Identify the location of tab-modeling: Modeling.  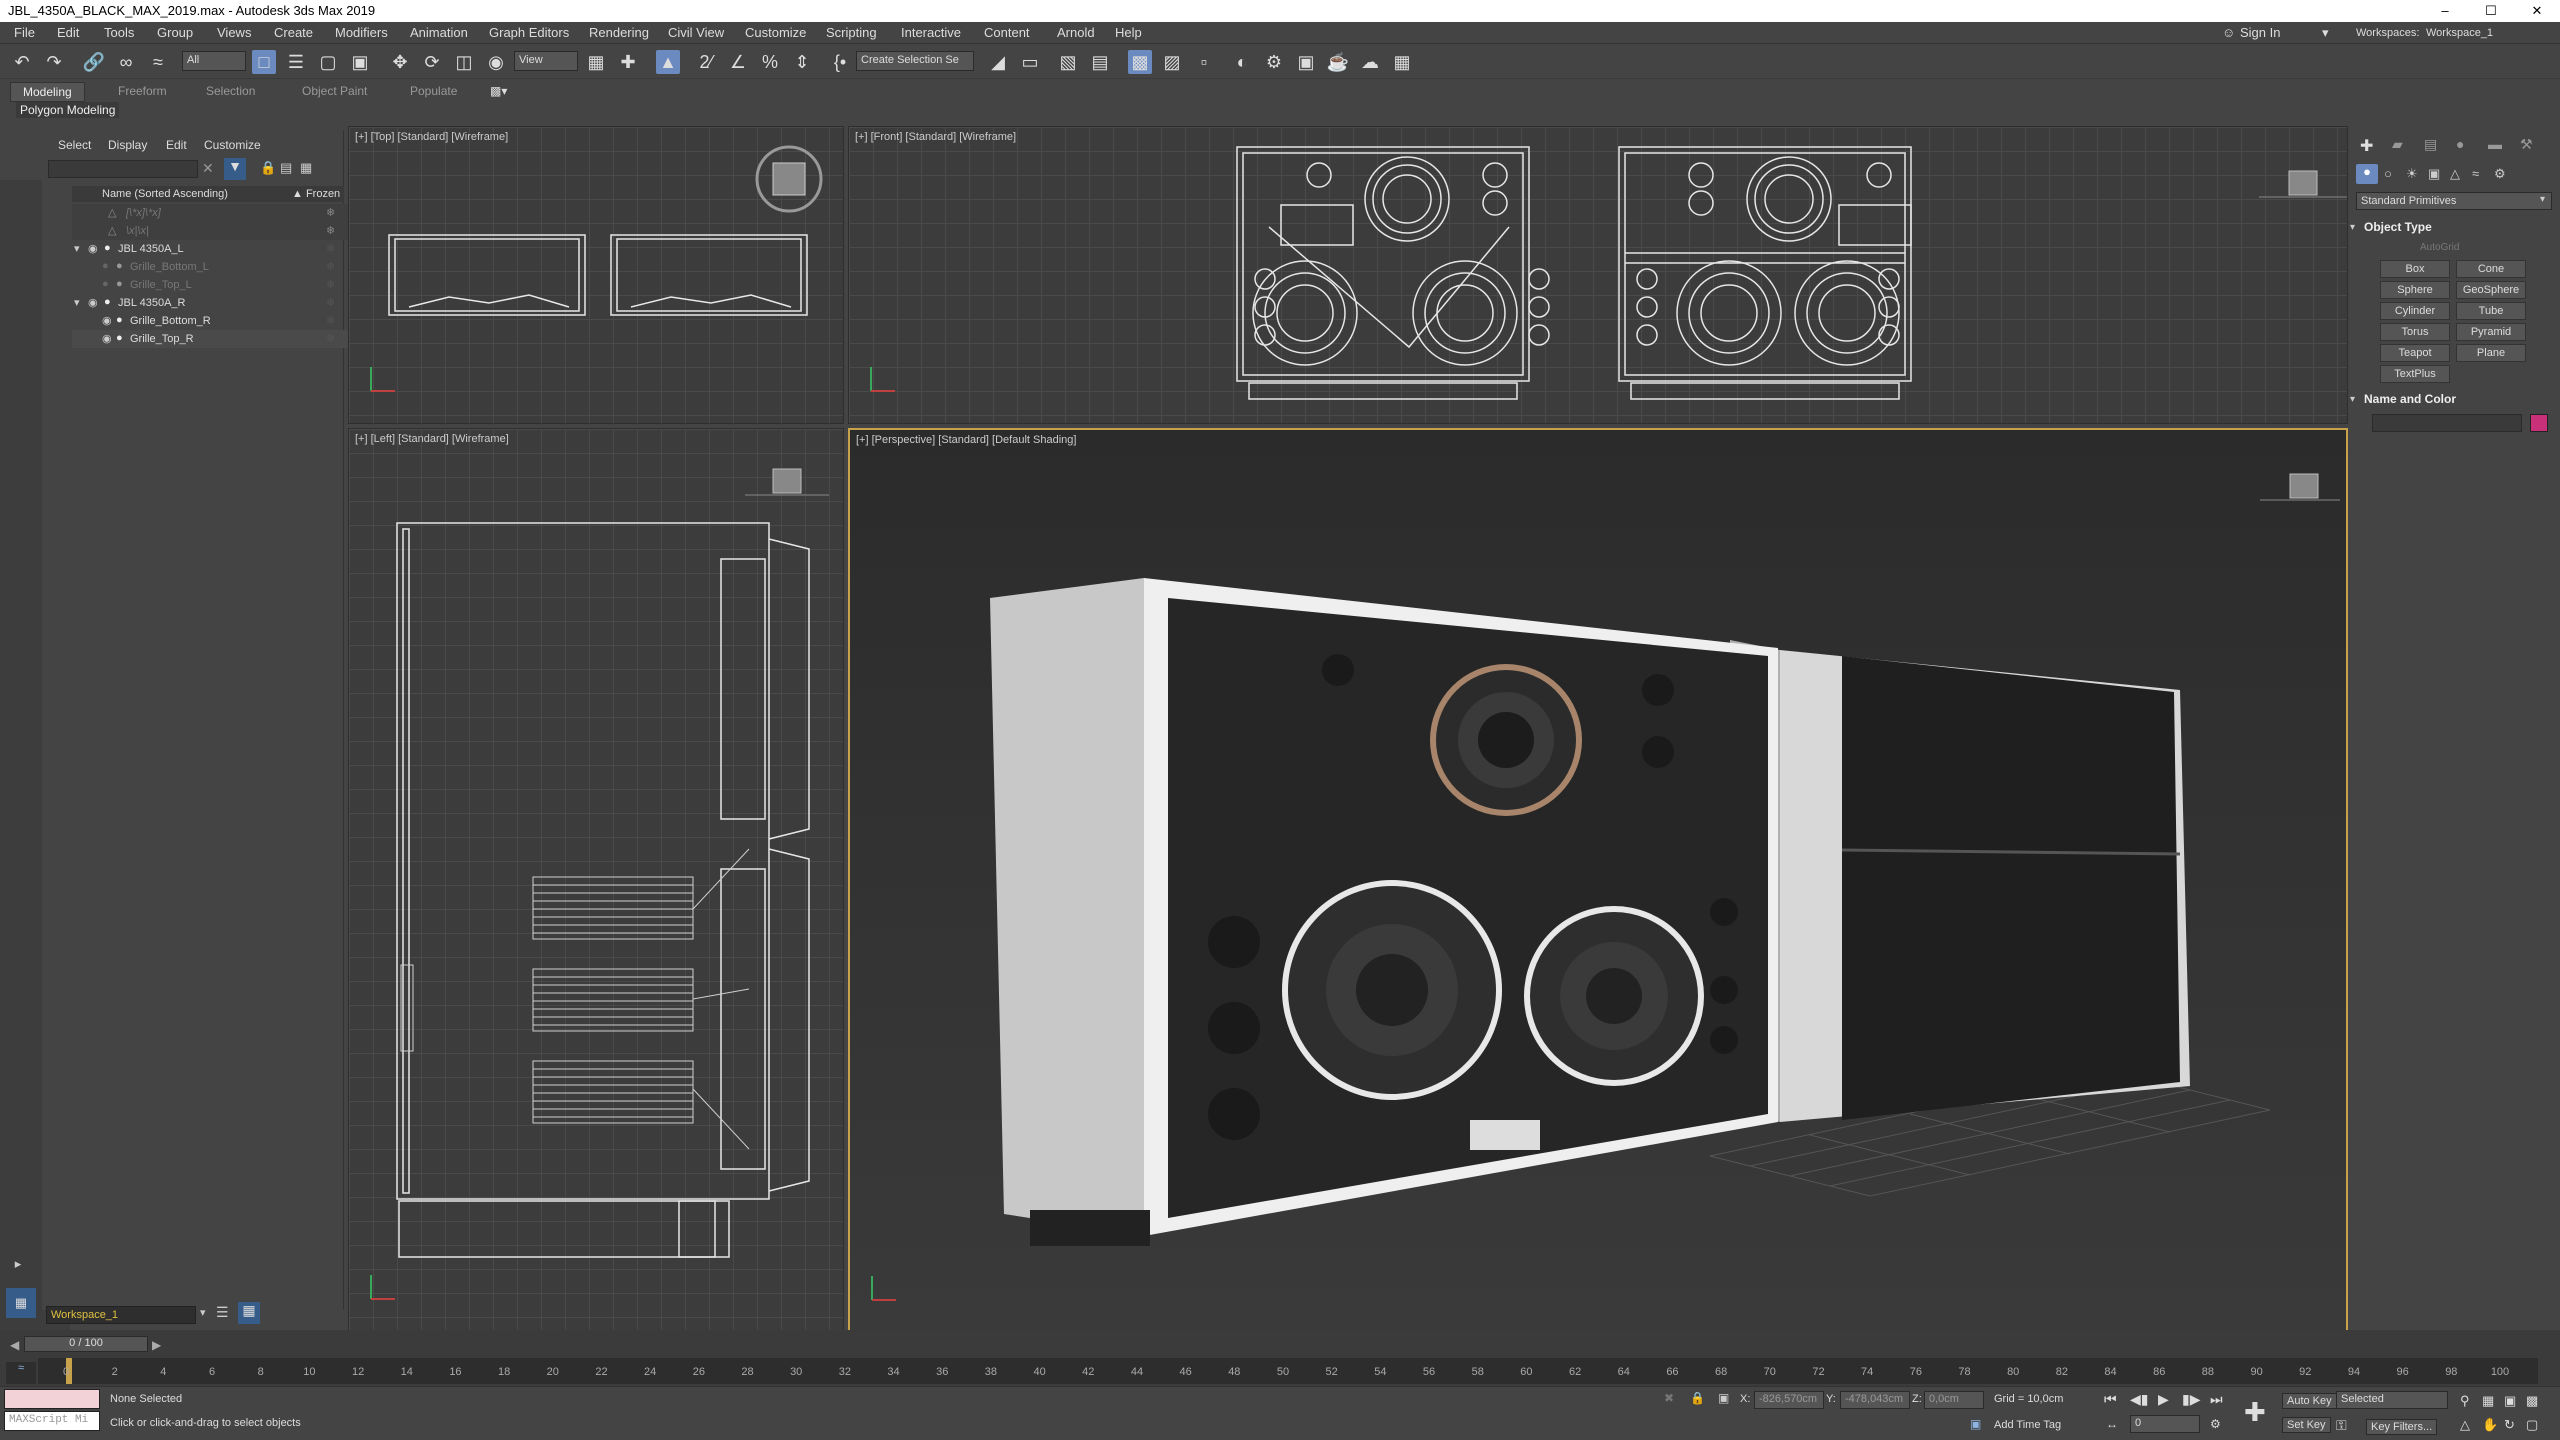
(47, 92).